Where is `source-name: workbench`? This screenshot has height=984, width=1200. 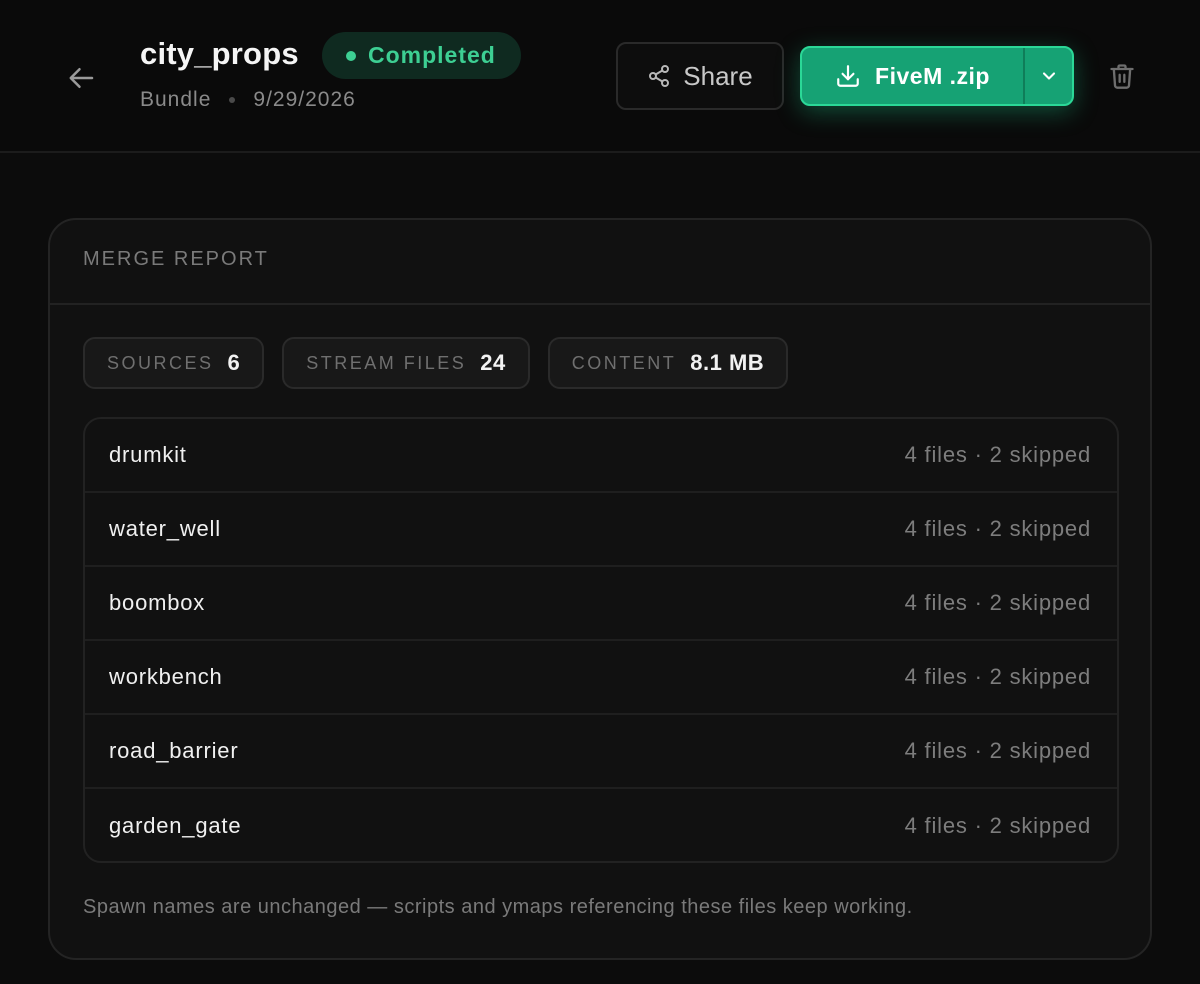 source-name: workbench is located at coordinates (166, 676).